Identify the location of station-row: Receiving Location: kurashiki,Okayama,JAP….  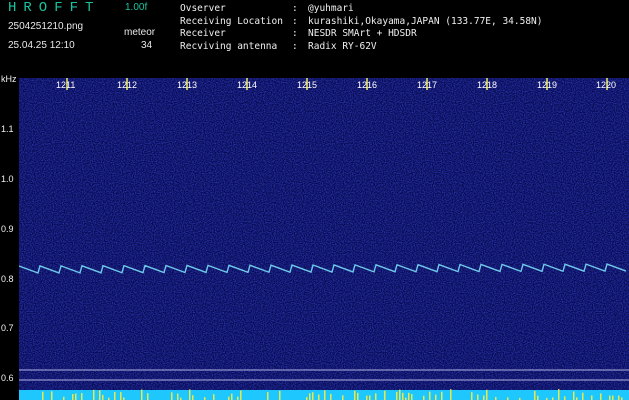
(361, 22).